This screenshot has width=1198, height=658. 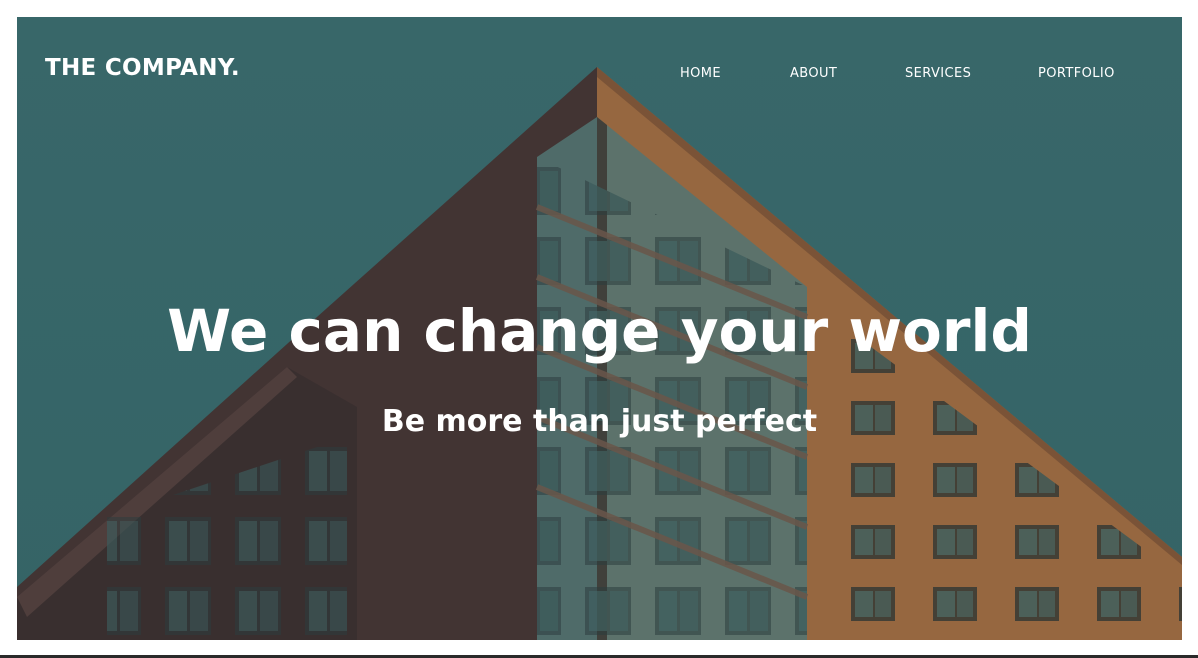 What do you see at coordinates (599, 76) in the screenshot?
I see `main-nav: HOME ABOUT SERVICES PORTFOLIO` at bounding box center [599, 76].